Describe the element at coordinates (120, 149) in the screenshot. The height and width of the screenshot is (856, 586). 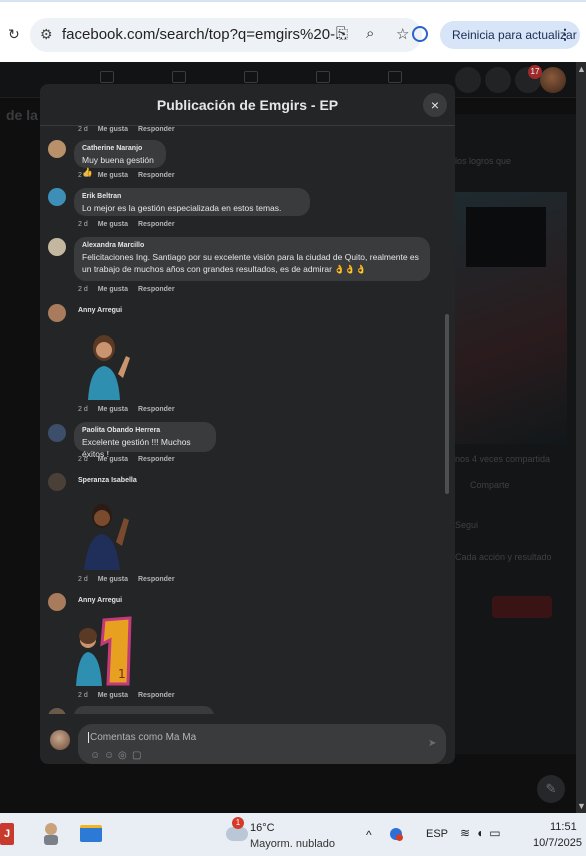
I see `commenter-name: Catherine Naranjo` at that location.